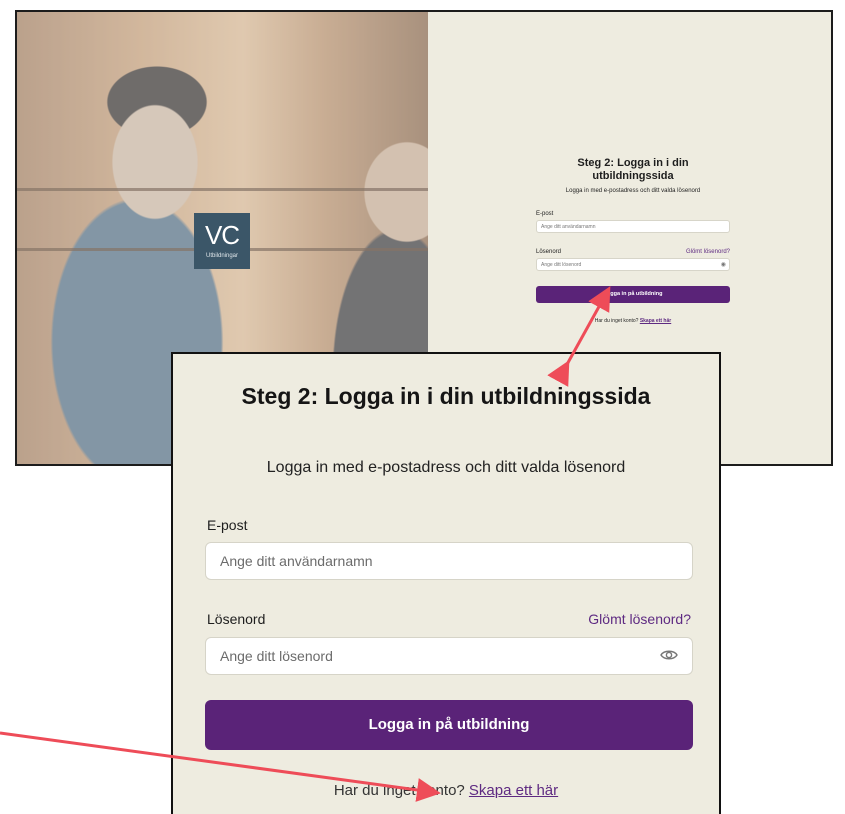  What do you see at coordinates (669, 656) in the screenshot?
I see `eye-icon` at bounding box center [669, 656].